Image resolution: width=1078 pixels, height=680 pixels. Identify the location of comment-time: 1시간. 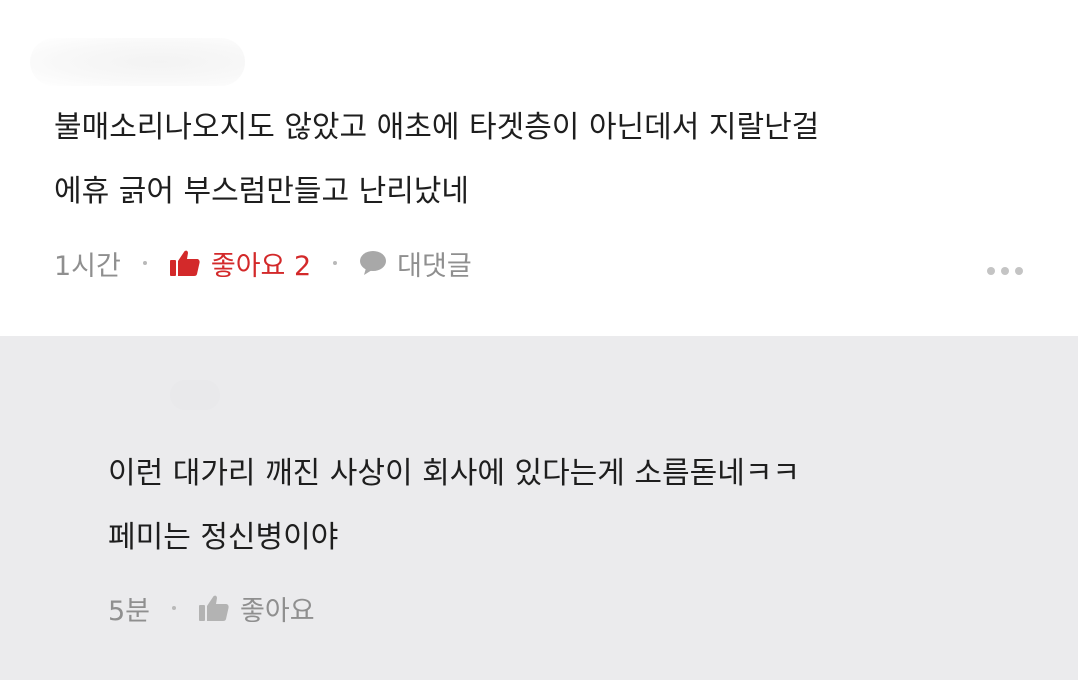
(87, 266).